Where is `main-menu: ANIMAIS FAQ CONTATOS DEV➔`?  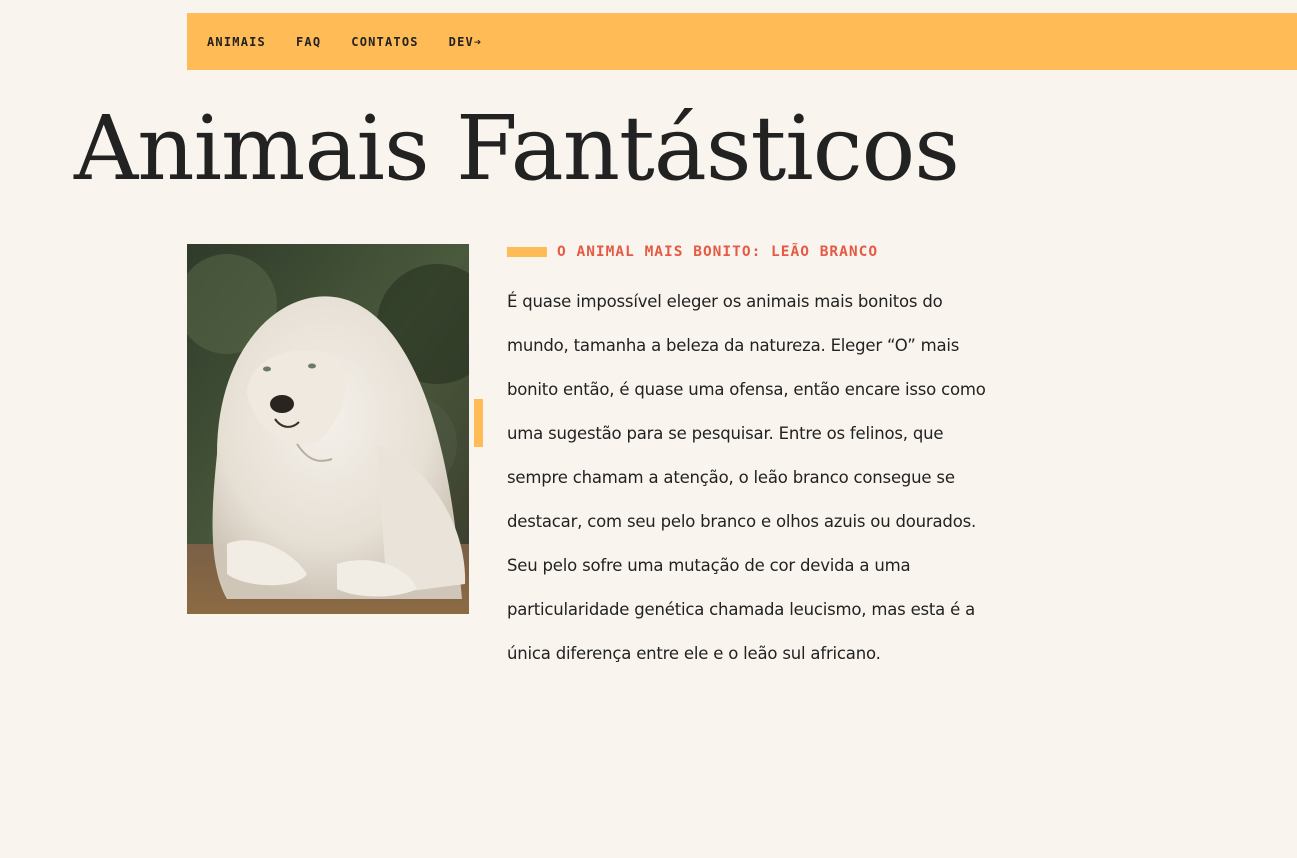 main-menu: ANIMAIS FAQ CONTATOS DEV➔ is located at coordinates (742, 41).